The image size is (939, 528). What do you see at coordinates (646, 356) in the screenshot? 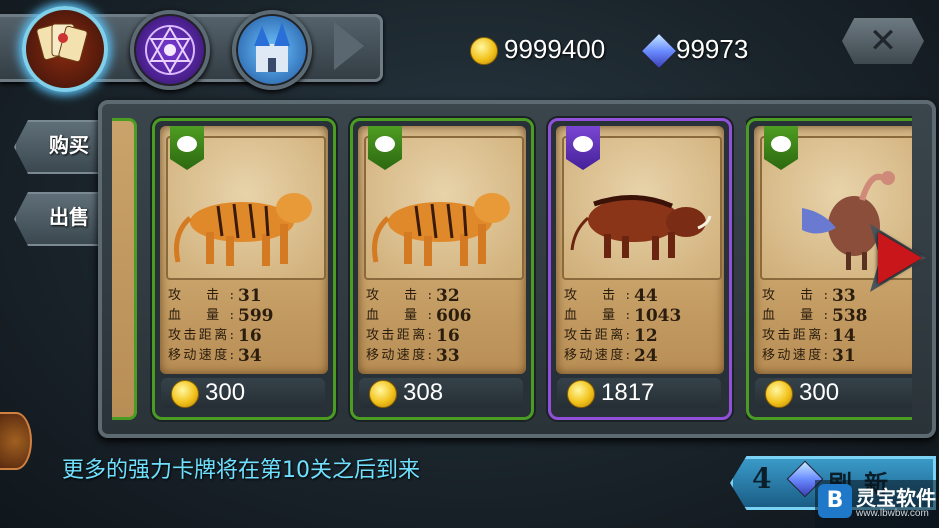
I see `stat-value: 24` at bounding box center [646, 356].